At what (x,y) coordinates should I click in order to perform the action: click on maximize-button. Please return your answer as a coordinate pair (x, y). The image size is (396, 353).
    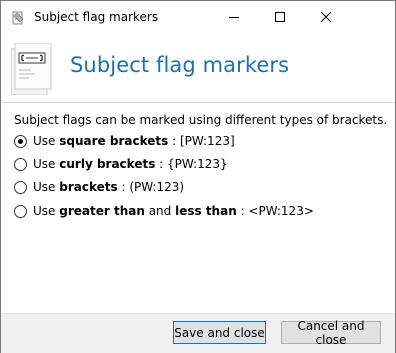
    Looking at the image, I should click on (280, 17).